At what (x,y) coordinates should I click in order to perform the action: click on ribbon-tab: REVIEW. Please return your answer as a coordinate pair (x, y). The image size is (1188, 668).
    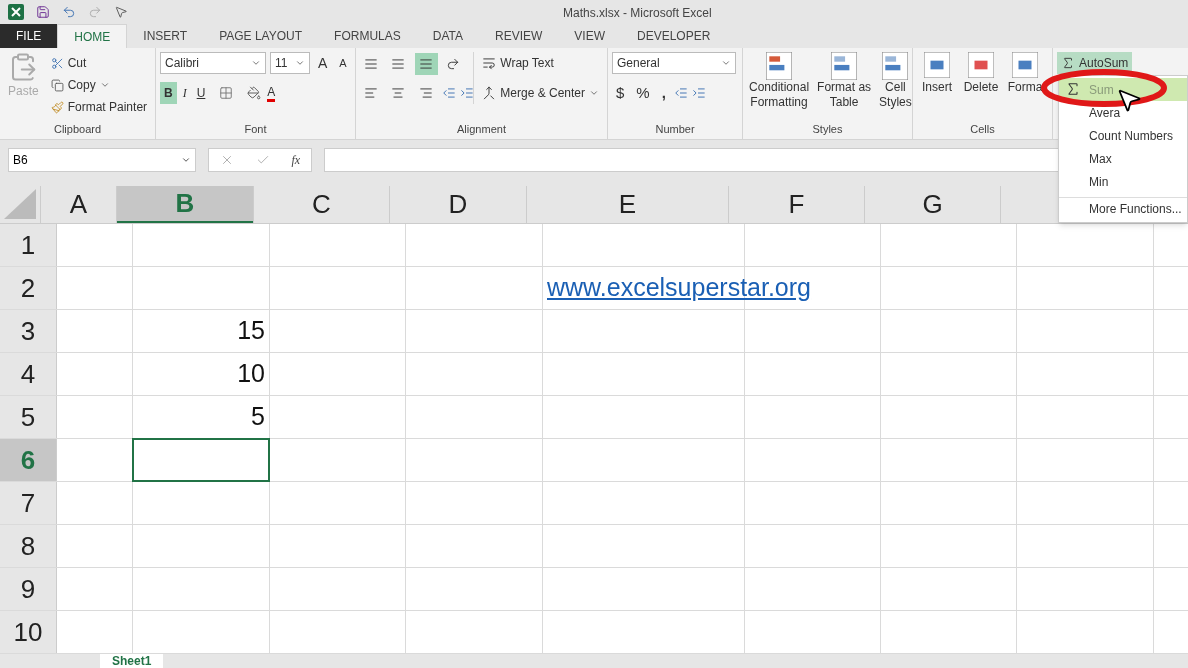
    Looking at the image, I should click on (519, 36).